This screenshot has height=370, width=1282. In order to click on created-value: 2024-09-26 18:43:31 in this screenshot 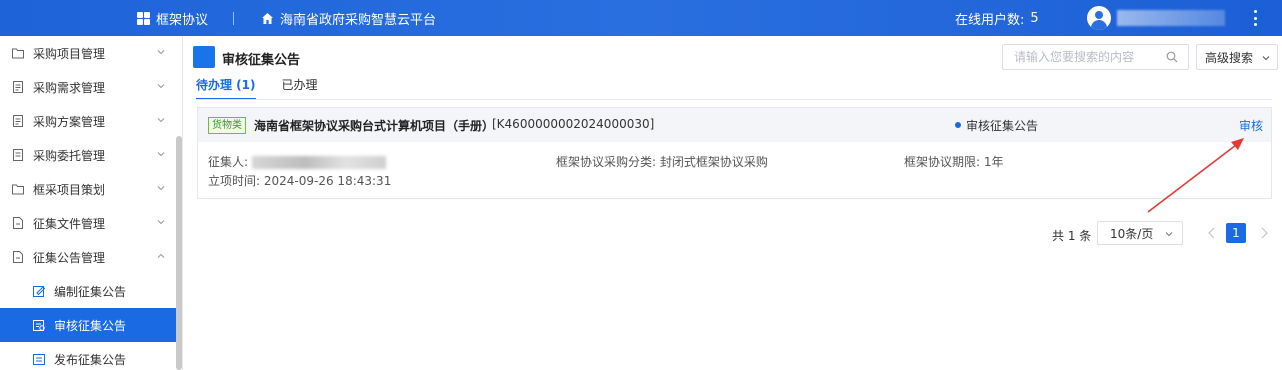, I will do `click(327, 181)`.